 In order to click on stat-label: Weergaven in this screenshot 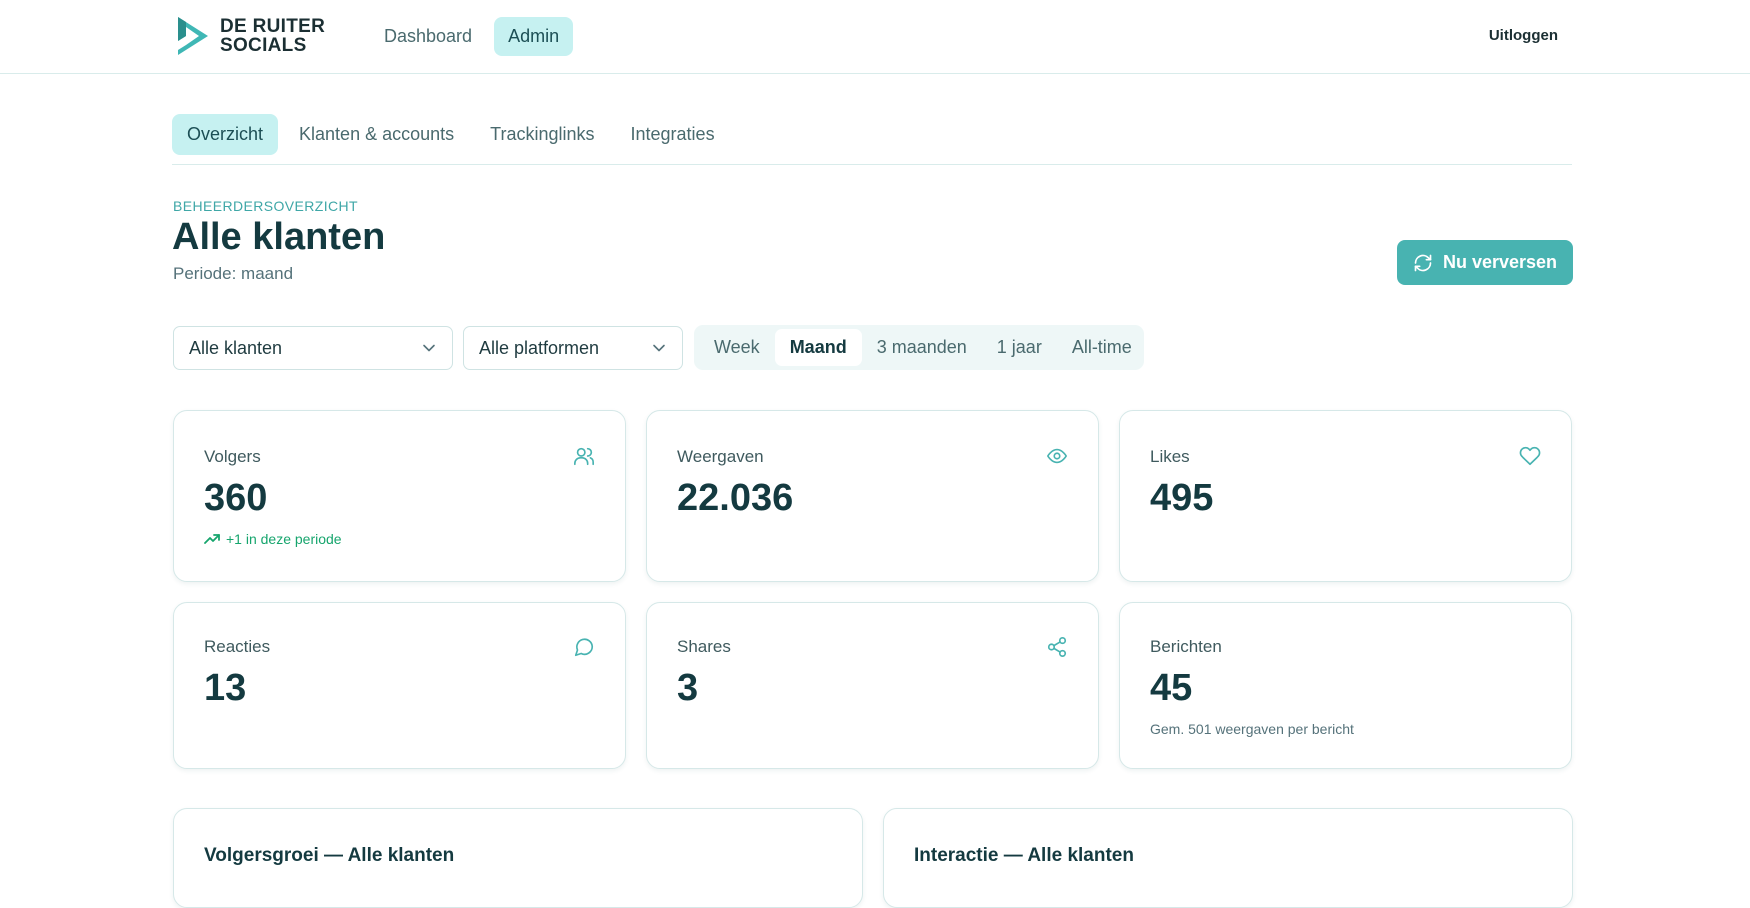, I will do `click(720, 456)`.